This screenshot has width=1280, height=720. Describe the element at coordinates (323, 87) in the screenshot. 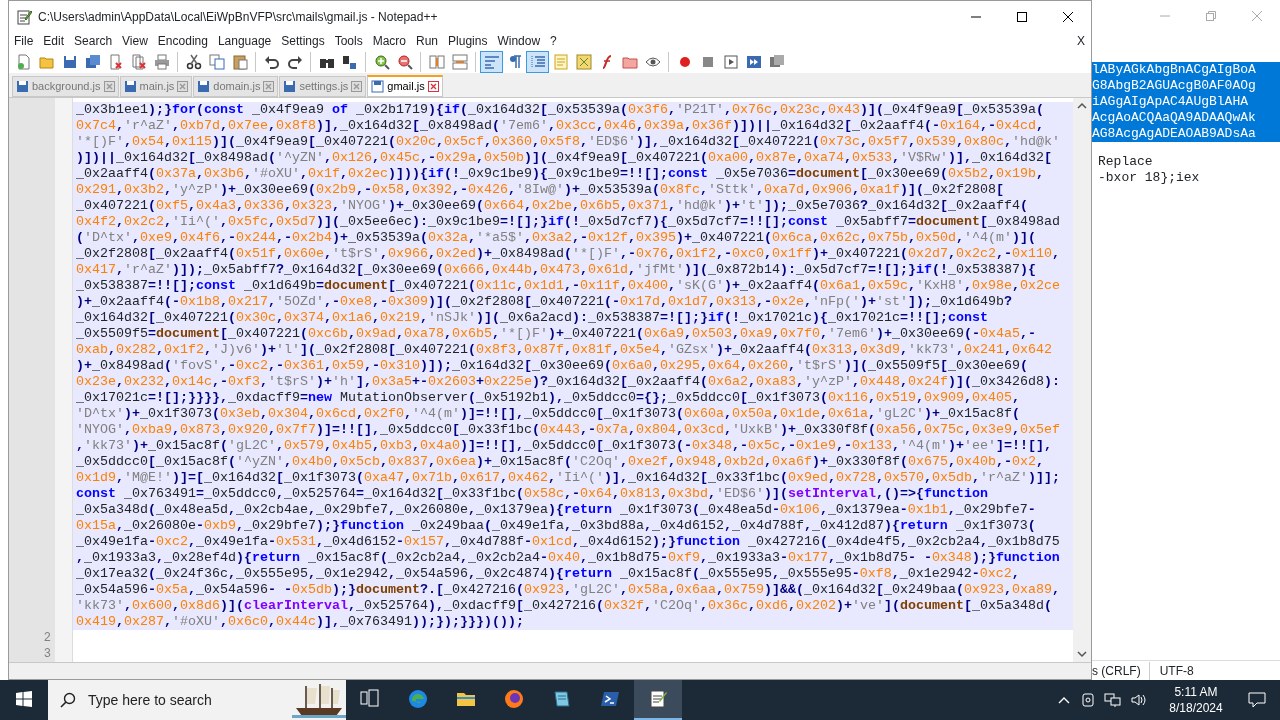

I see `editor-tab: settings.js` at that location.